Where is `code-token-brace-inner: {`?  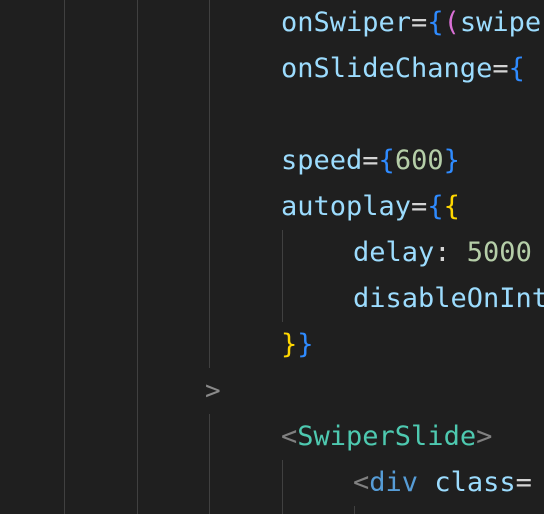 code-token-brace-inner: { is located at coordinates (451, 206).